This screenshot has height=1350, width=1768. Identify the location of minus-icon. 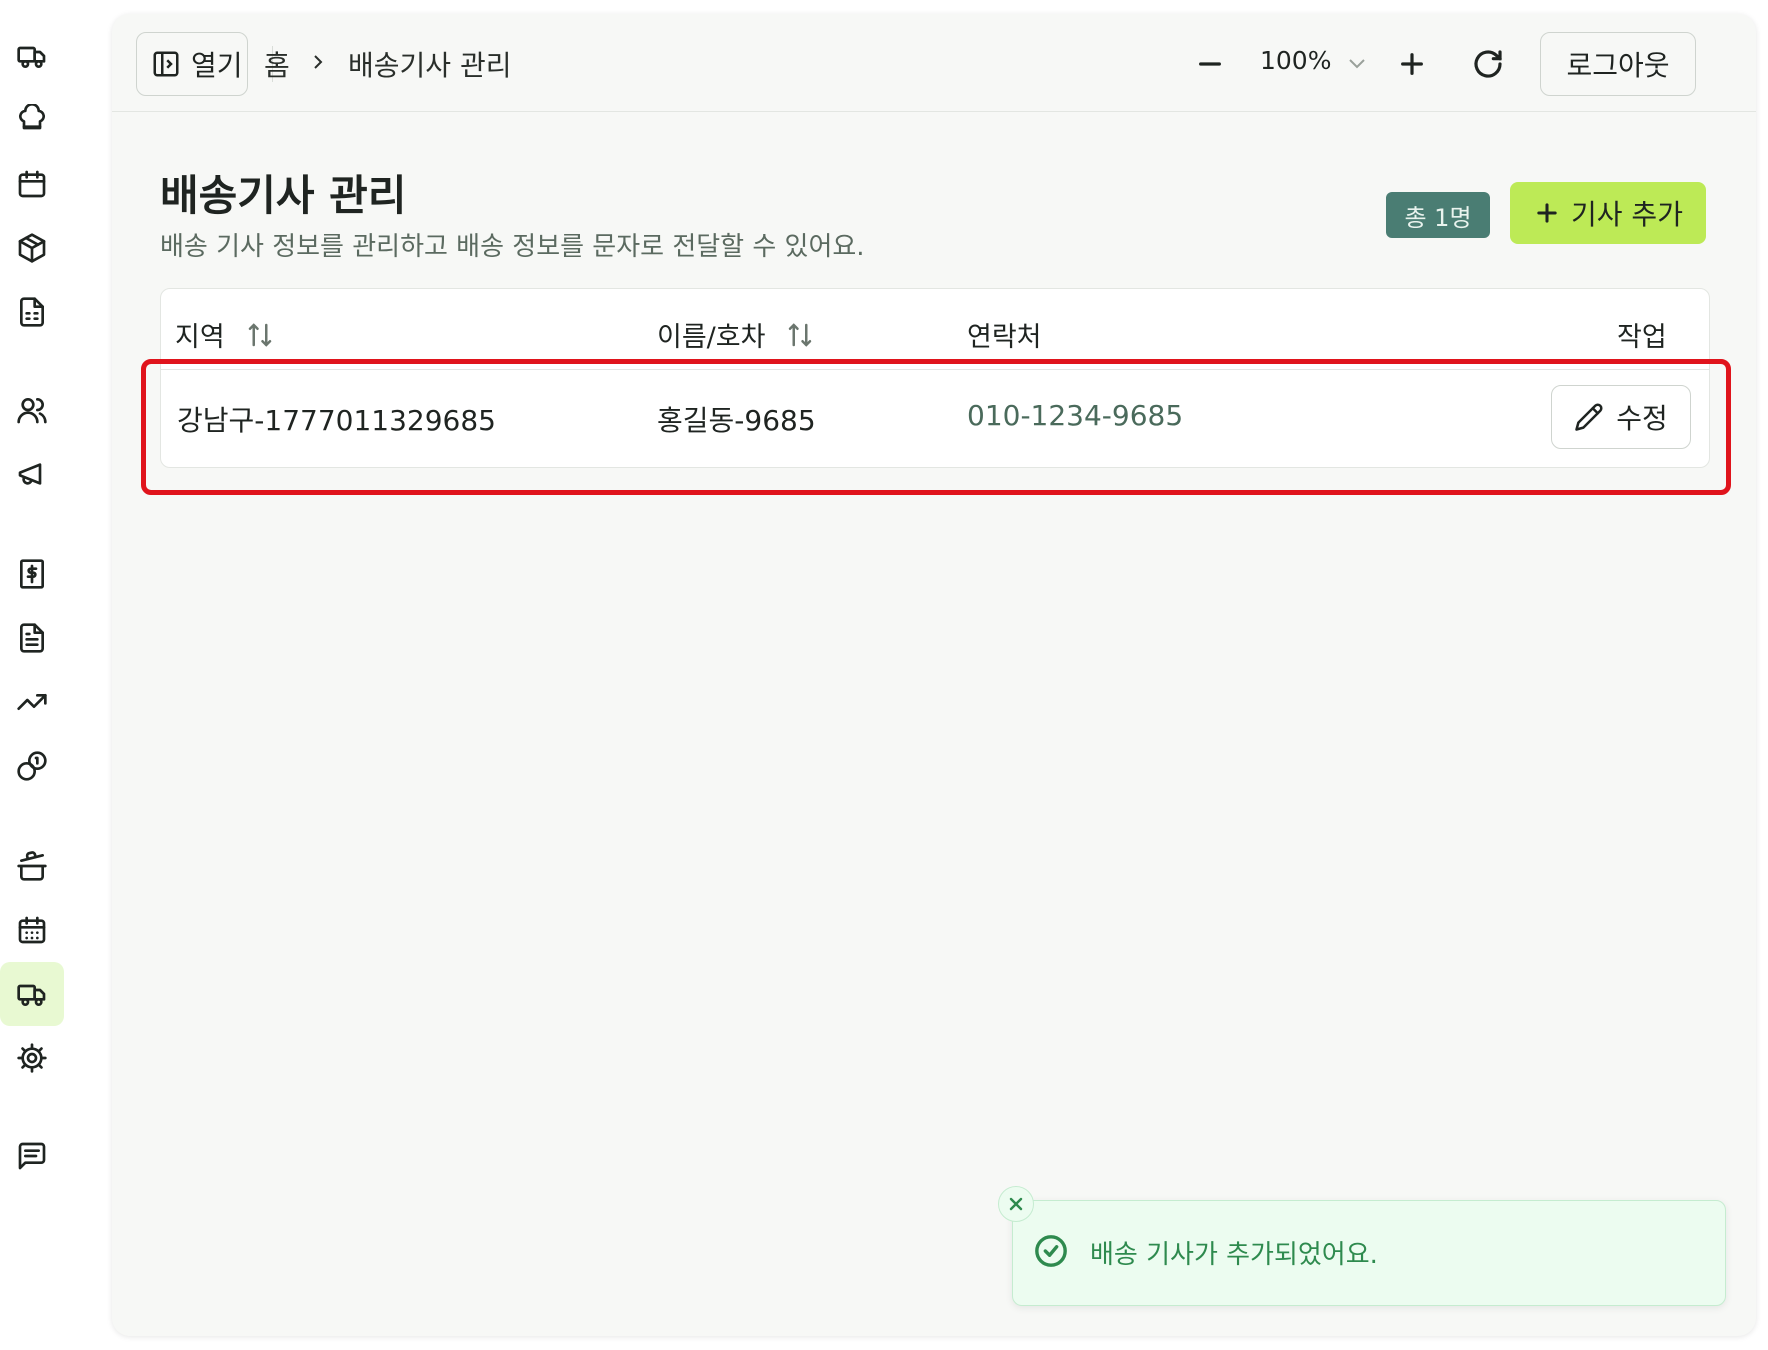
(1210, 64).